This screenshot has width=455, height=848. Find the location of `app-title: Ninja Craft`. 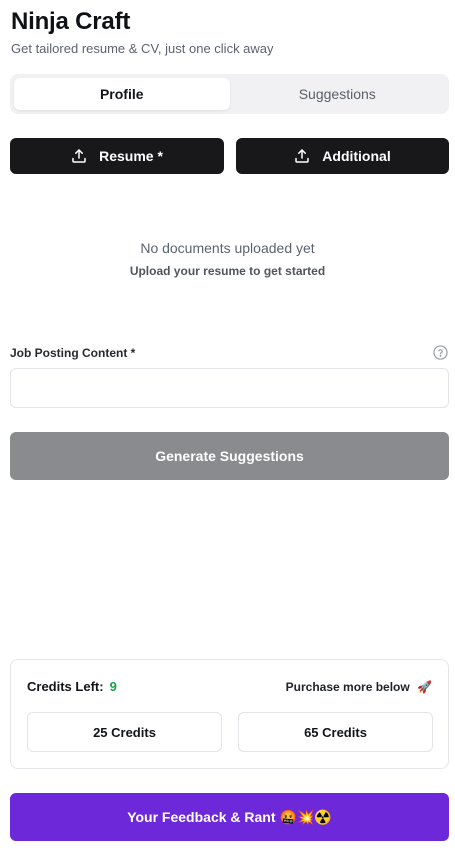

app-title: Ninja Craft is located at coordinates (71, 21).